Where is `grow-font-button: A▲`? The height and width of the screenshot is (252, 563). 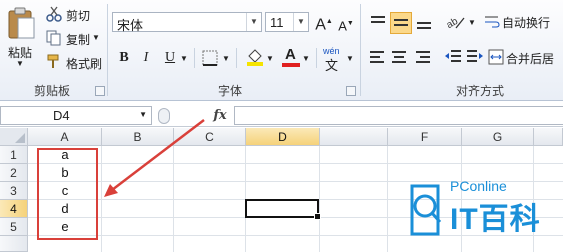
grow-font-button: A▲ is located at coordinates (324, 22).